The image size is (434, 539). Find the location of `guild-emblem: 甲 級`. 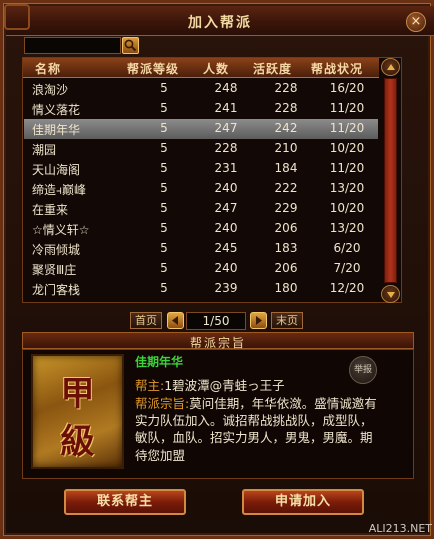

guild-emblem: 甲 級 is located at coordinates (77, 411).